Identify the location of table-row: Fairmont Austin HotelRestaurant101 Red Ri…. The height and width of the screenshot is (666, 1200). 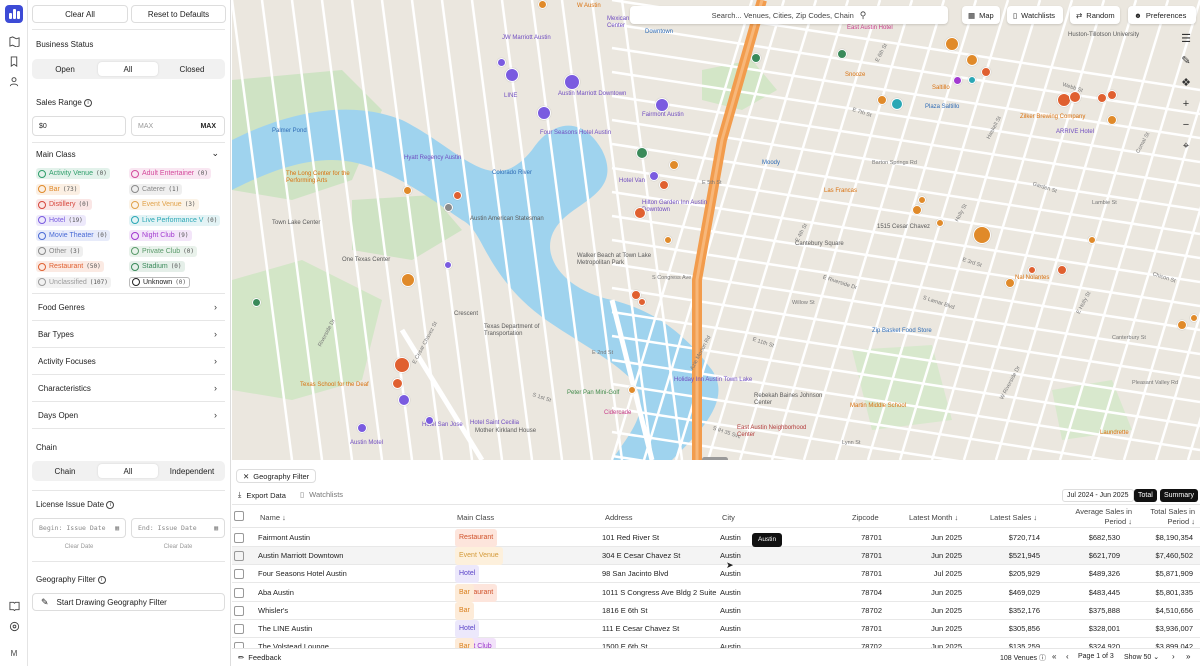
(716, 538).